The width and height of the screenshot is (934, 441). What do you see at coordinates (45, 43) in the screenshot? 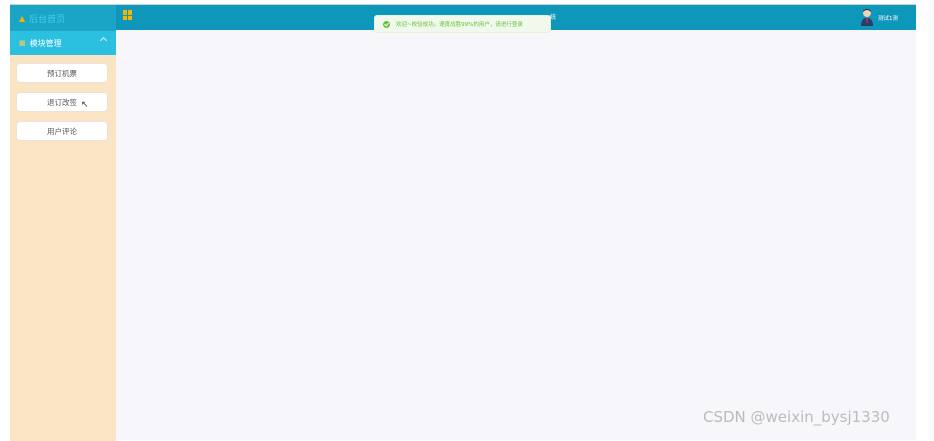
I see `menu-group-title: 模块管理` at bounding box center [45, 43].